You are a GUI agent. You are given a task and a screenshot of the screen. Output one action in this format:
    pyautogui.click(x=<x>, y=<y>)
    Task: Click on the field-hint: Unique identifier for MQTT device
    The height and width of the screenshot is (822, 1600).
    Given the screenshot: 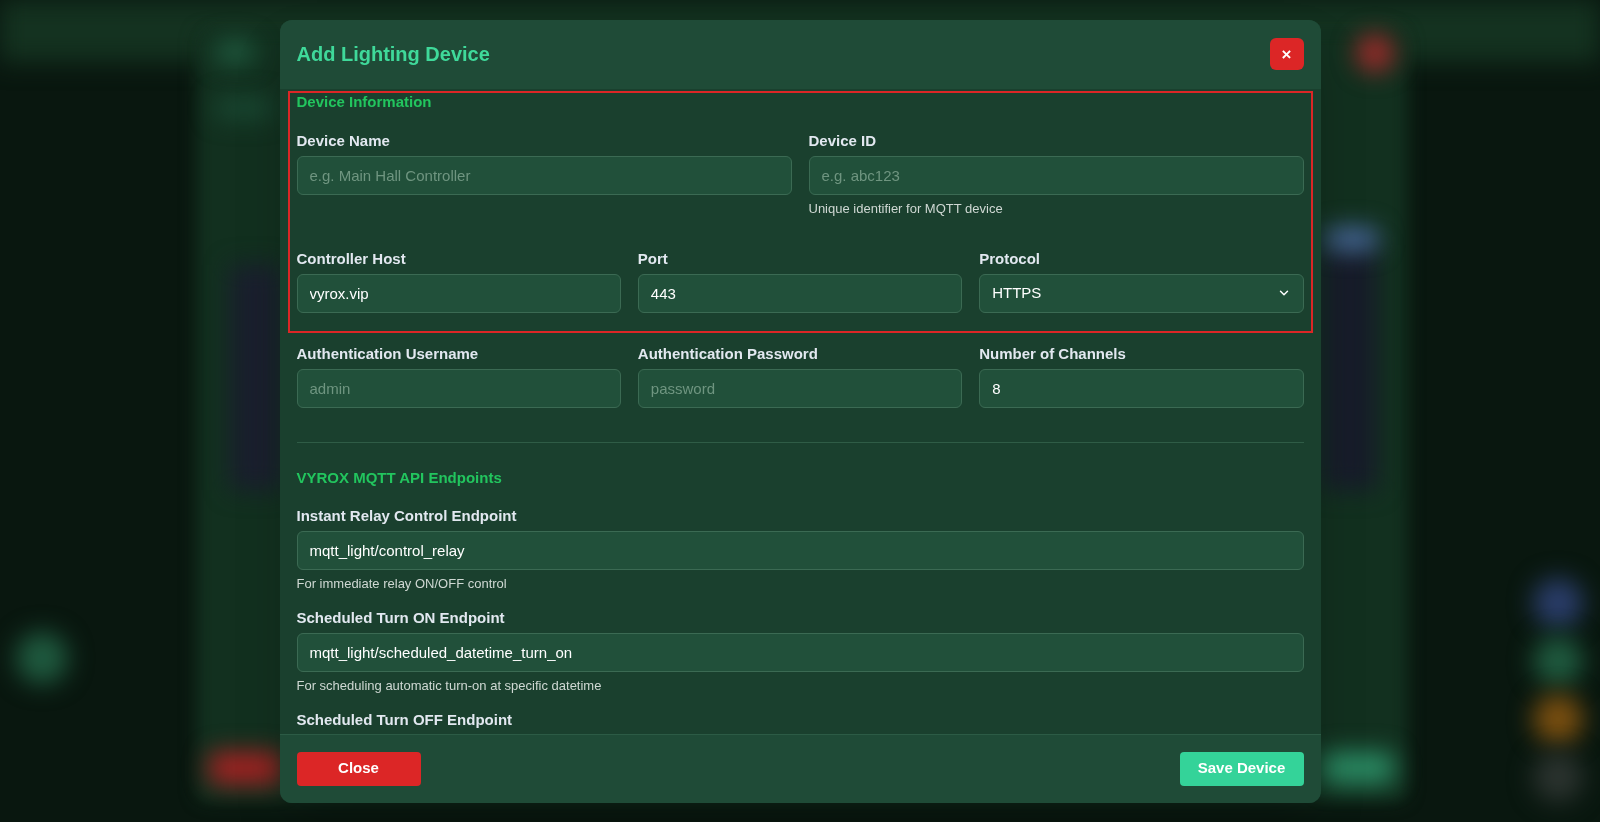 What is the action you would take?
    pyautogui.click(x=906, y=208)
    